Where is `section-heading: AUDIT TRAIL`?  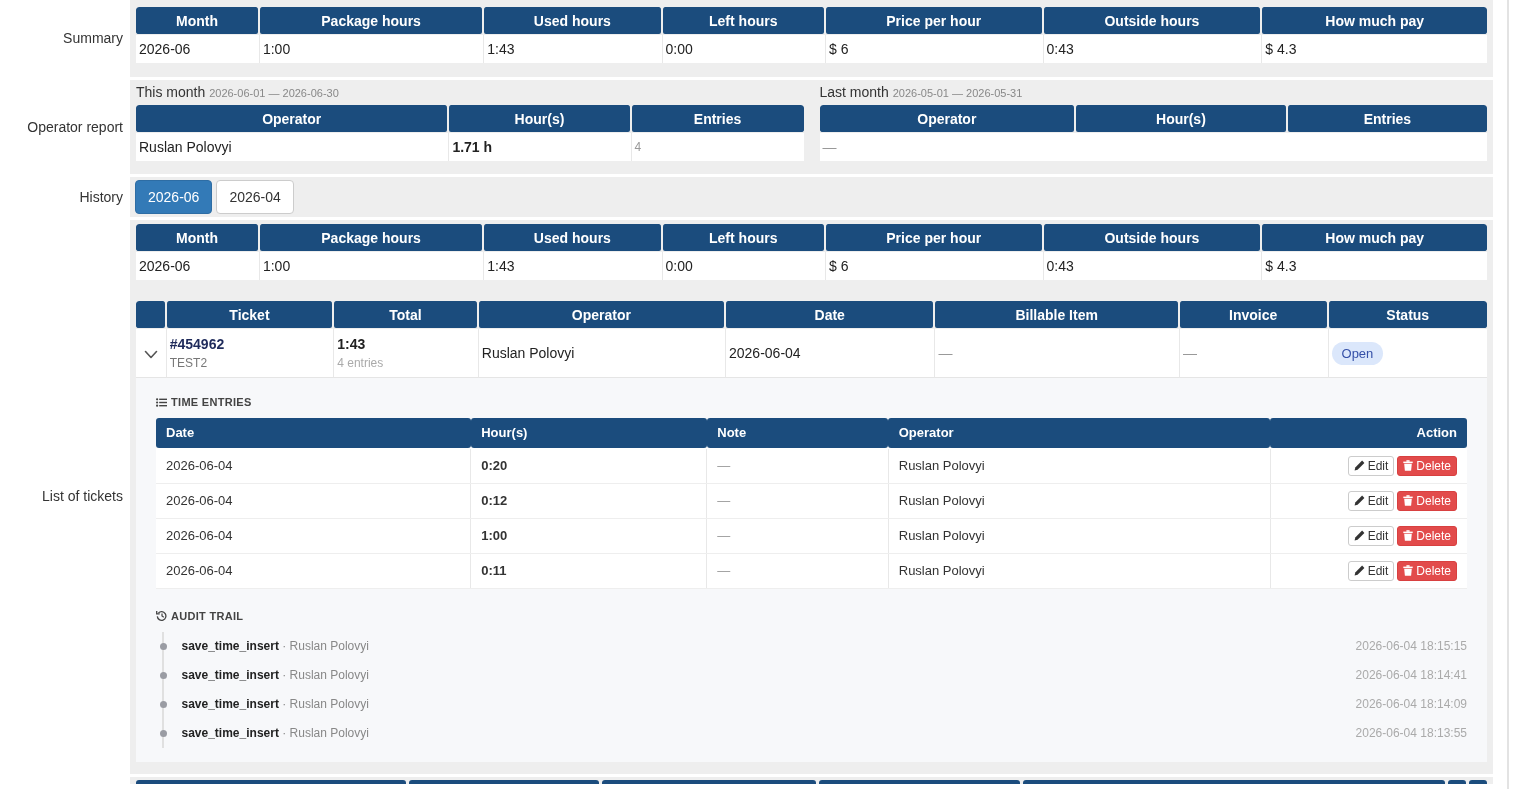 section-heading: AUDIT TRAIL is located at coordinates (207, 615).